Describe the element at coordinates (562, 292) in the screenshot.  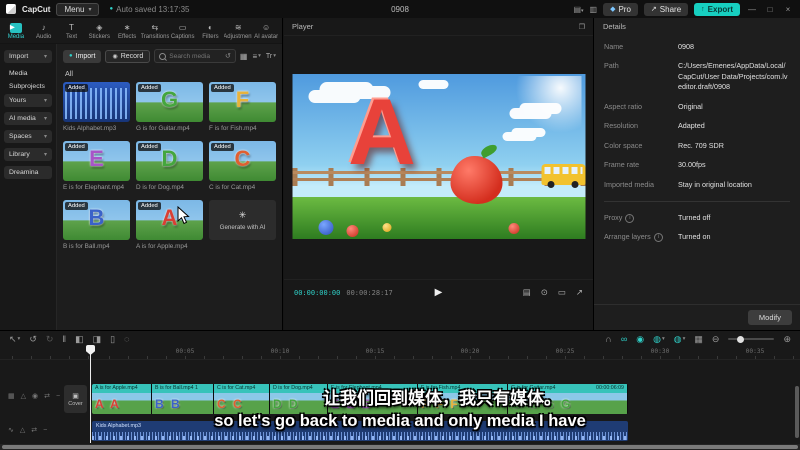
I see `aspect-ratio-icon: ▭` at that location.